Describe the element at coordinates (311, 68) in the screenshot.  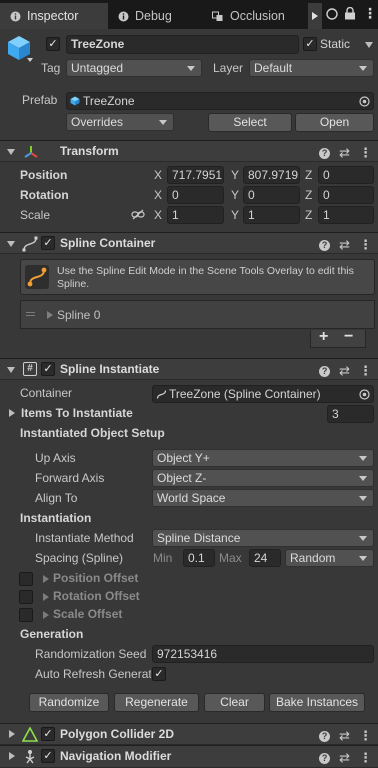
I see `layer-dropdown: Default` at that location.